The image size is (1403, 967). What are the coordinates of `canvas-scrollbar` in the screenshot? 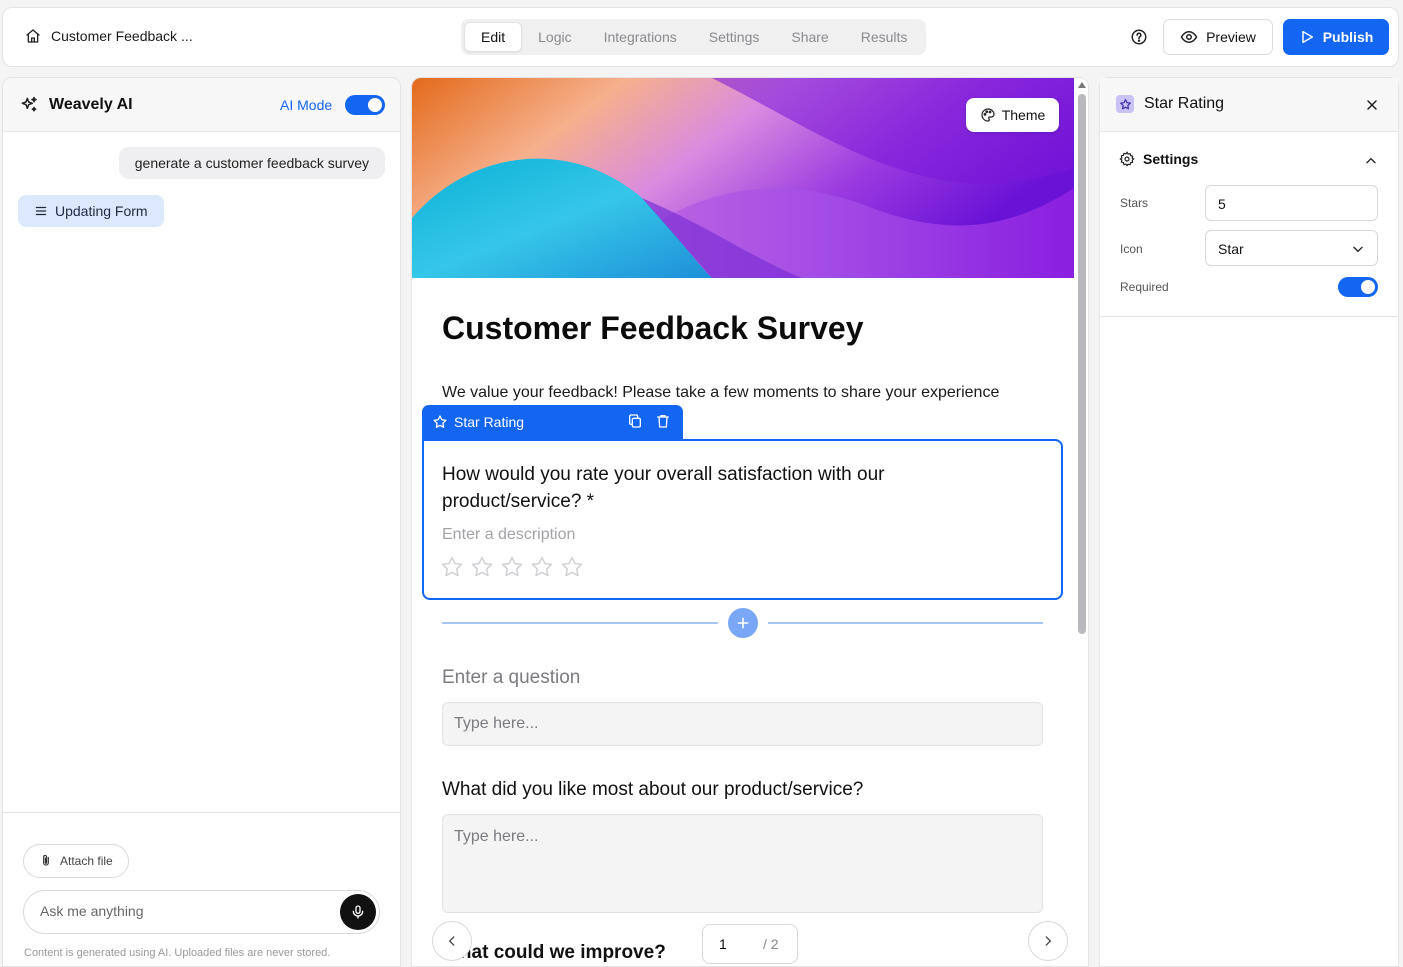 It's located at (1081, 522).